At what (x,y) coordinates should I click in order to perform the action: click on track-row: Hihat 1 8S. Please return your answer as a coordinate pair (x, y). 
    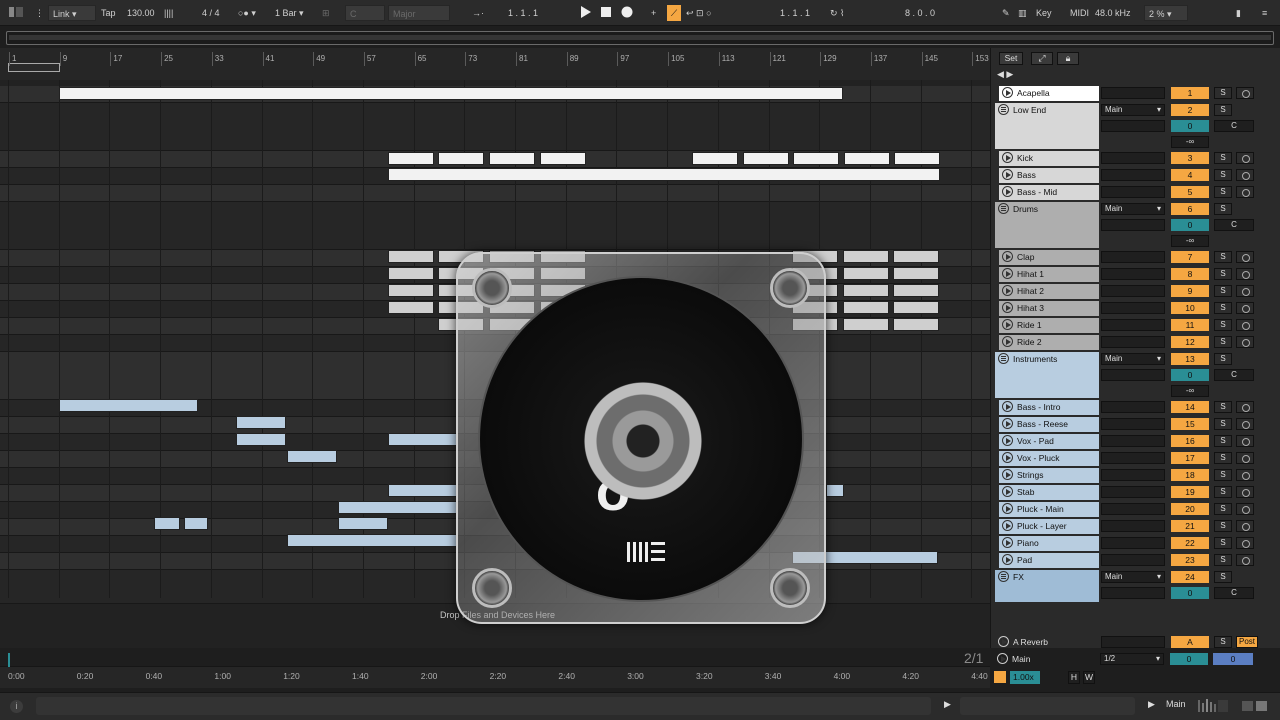
    Looking at the image, I should click on (1136, 275).